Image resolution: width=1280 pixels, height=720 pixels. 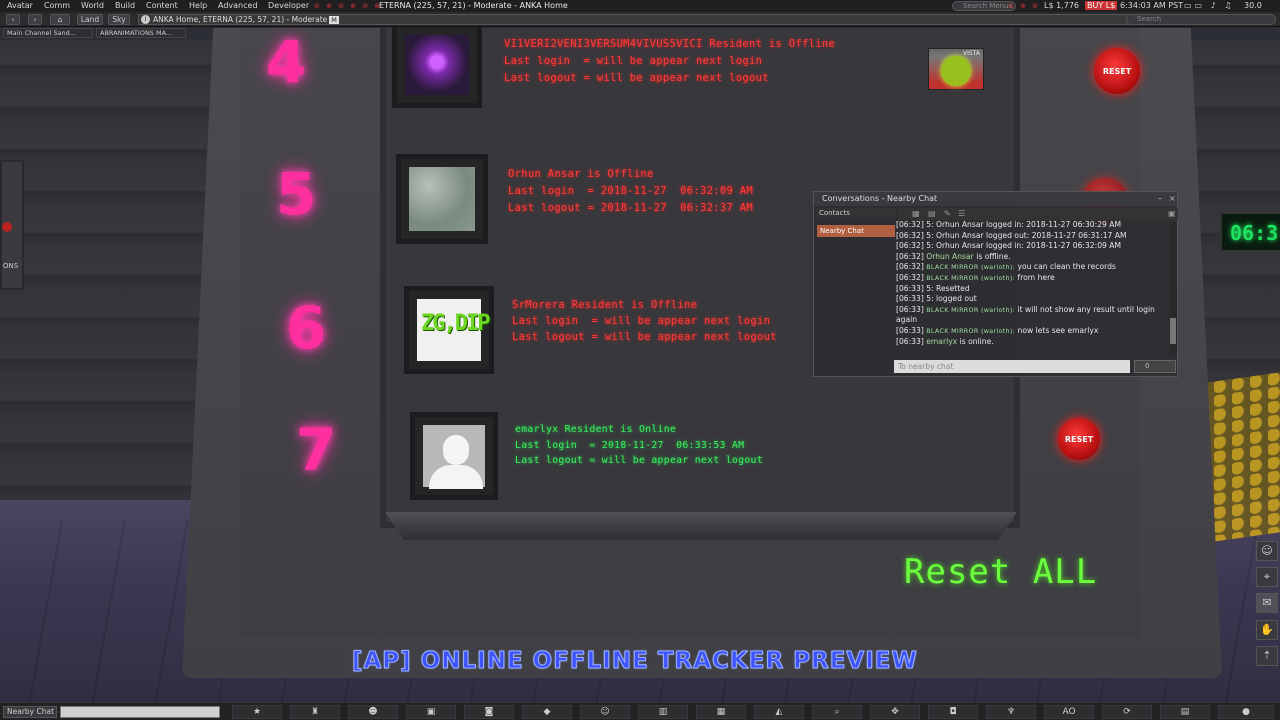 I want to click on move-sidebar-button: ⇡, so click(x=1267, y=656).